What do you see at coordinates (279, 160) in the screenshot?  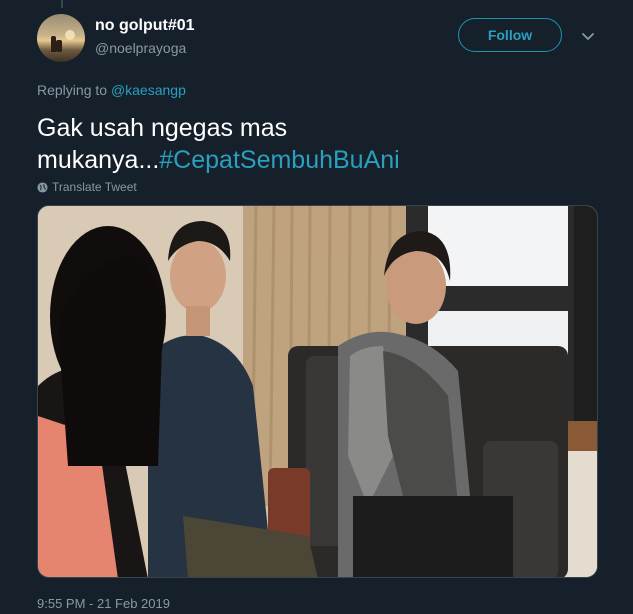 I see `hashtag-link: #CepatSembuhBuAni` at bounding box center [279, 160].